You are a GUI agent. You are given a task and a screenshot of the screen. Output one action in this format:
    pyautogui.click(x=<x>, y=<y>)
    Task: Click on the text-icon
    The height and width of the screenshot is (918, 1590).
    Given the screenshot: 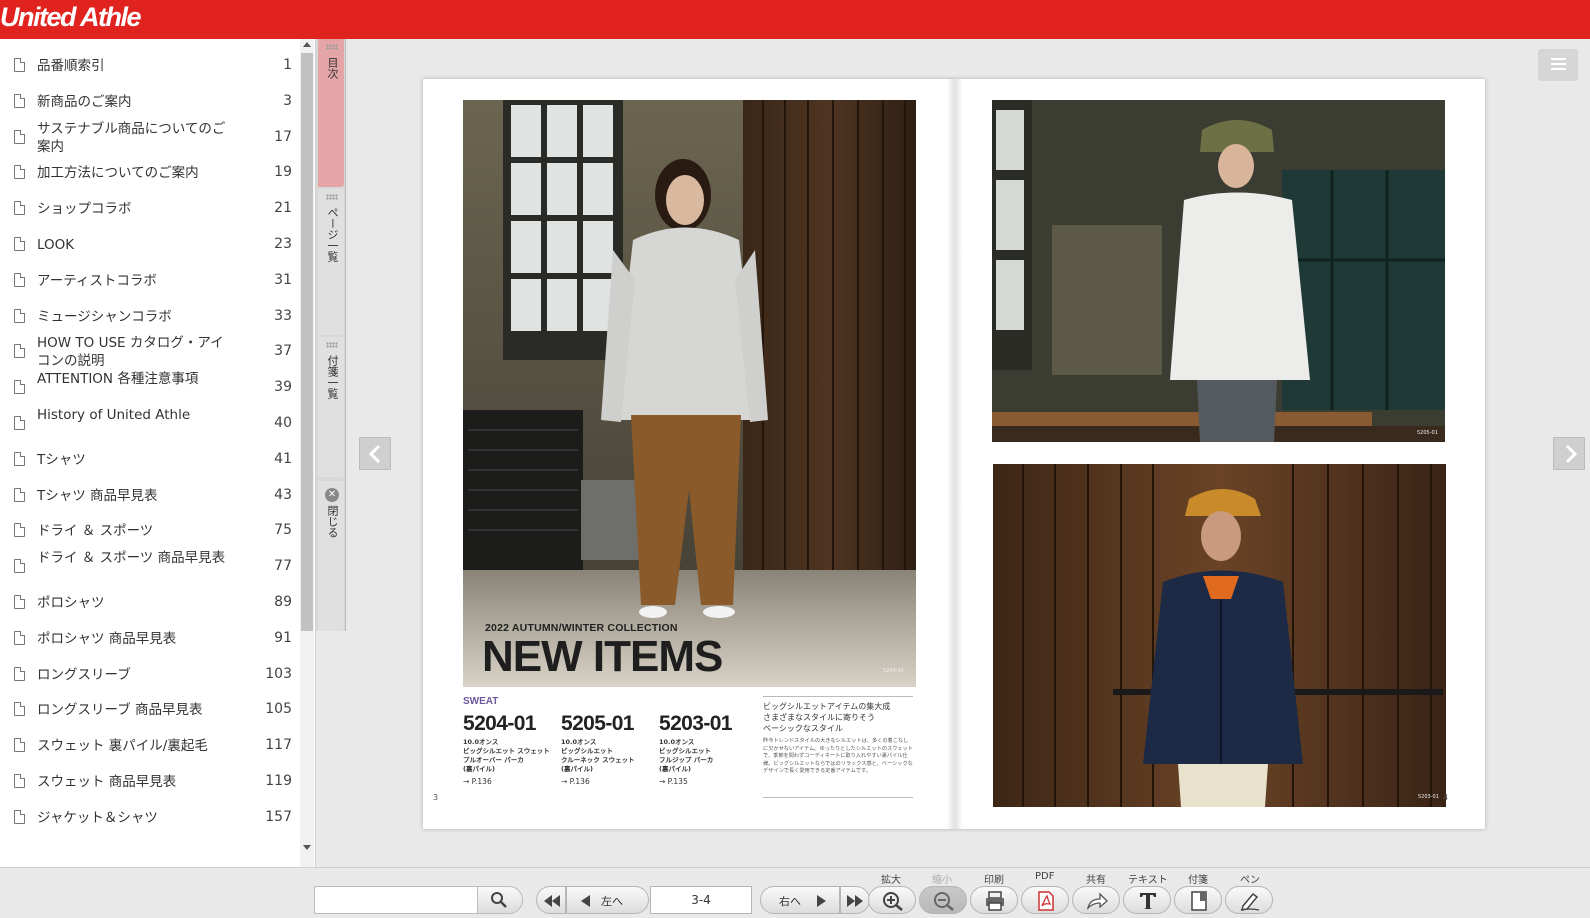 What is the action you would take?
    pyautogui.click(x=1148, y=901)
    